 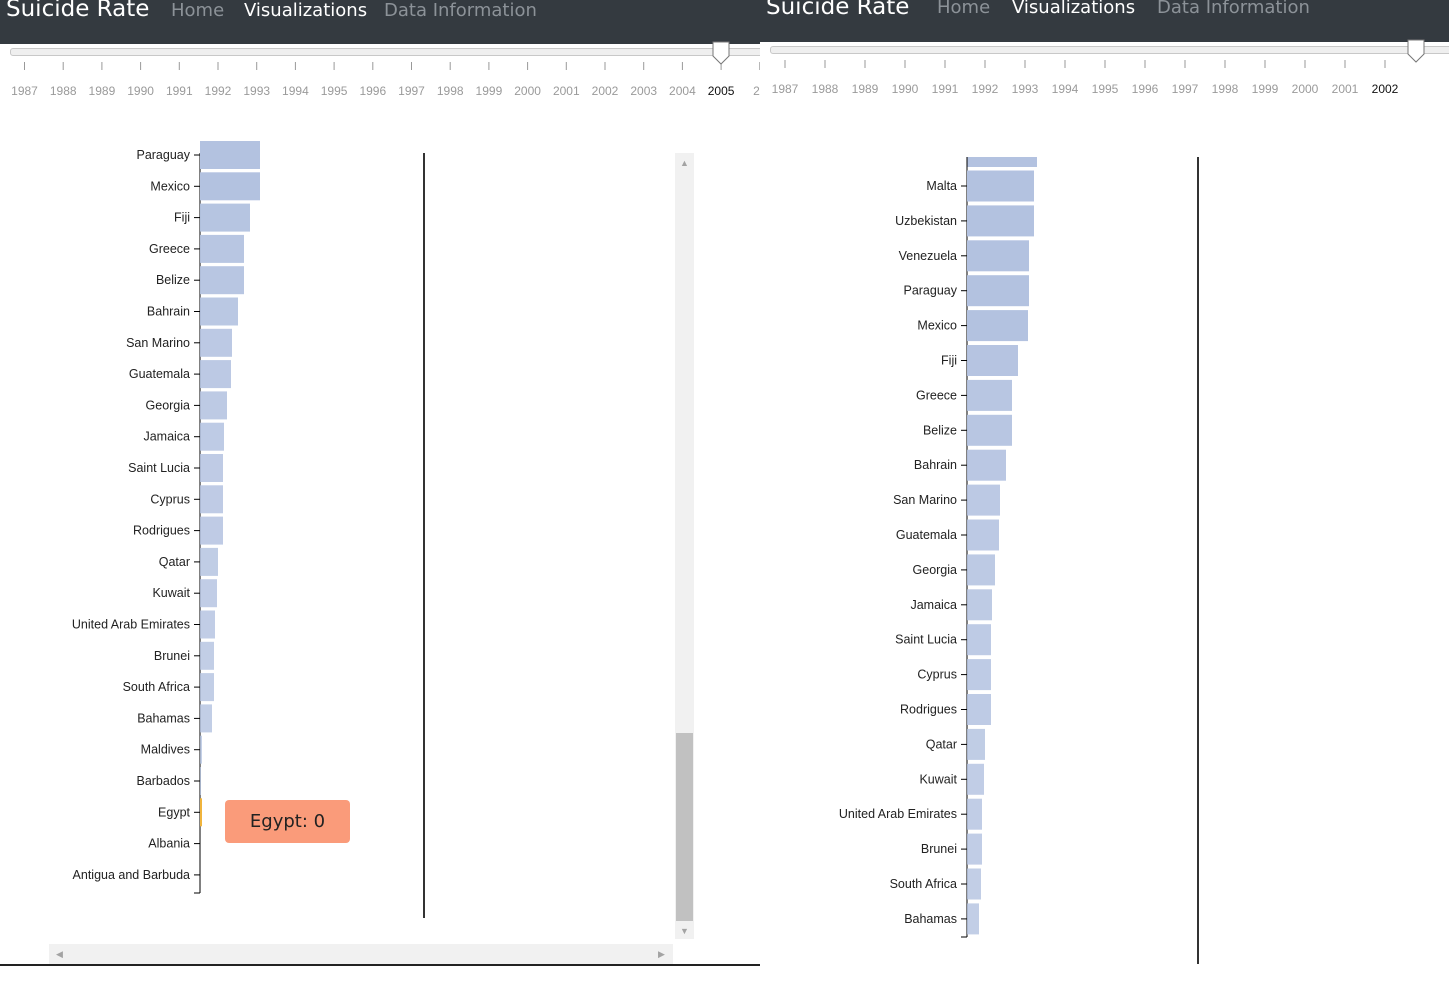 What do you see at coordinates (684, 827) in the screenshot?
I see `vertical-scrollbar-thumb` at bounding box center [684, 827].